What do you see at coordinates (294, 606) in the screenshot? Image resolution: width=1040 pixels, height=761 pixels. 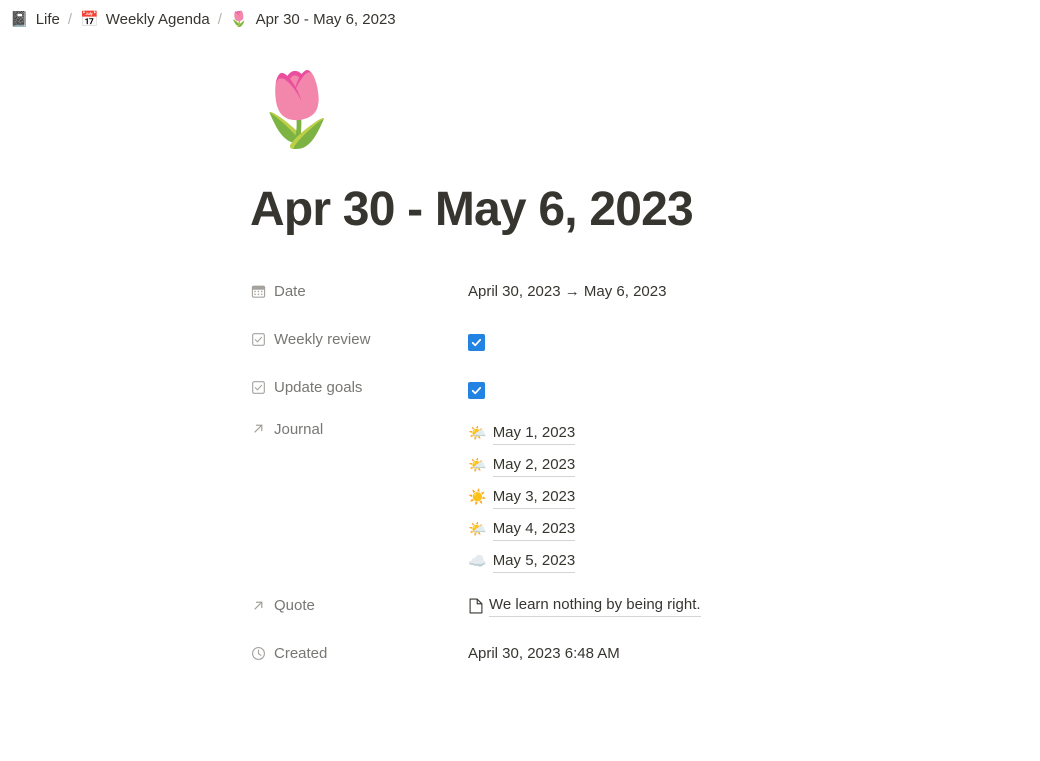 I see `property-label-quote: Quote` at bounding box center [294, 606].